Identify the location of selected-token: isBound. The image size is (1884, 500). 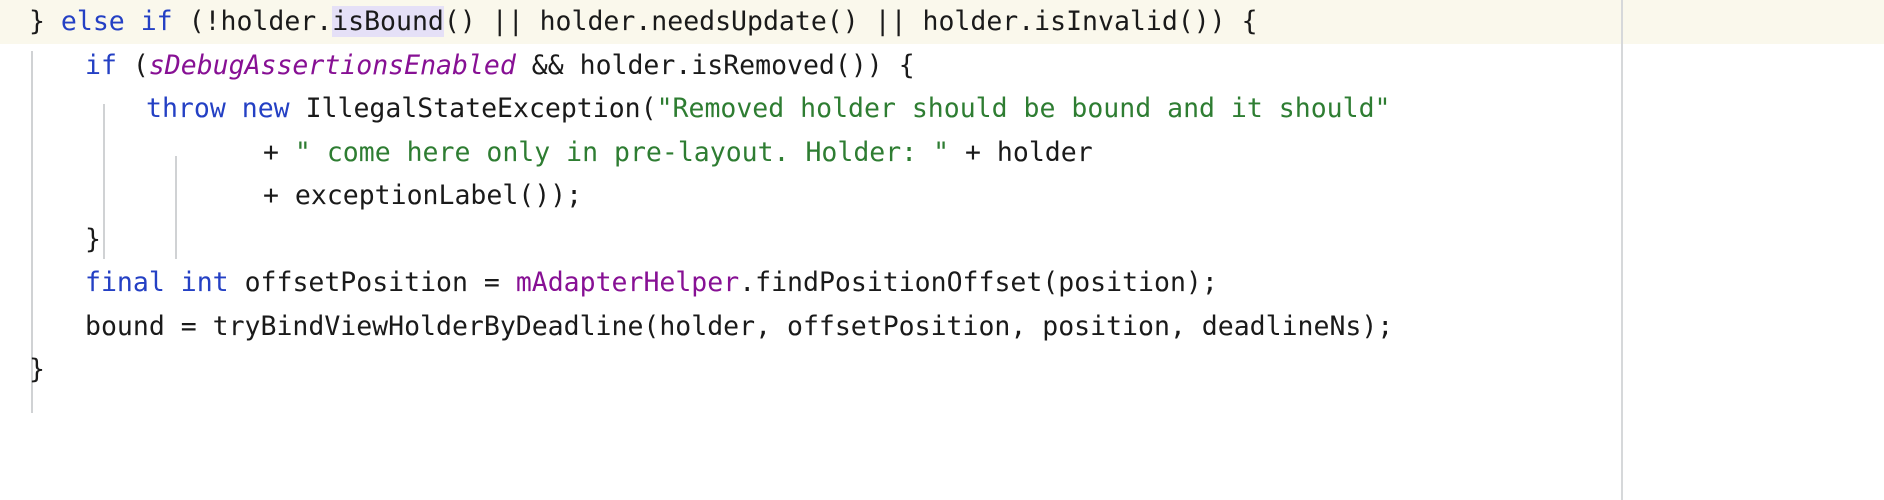
(388, 21).